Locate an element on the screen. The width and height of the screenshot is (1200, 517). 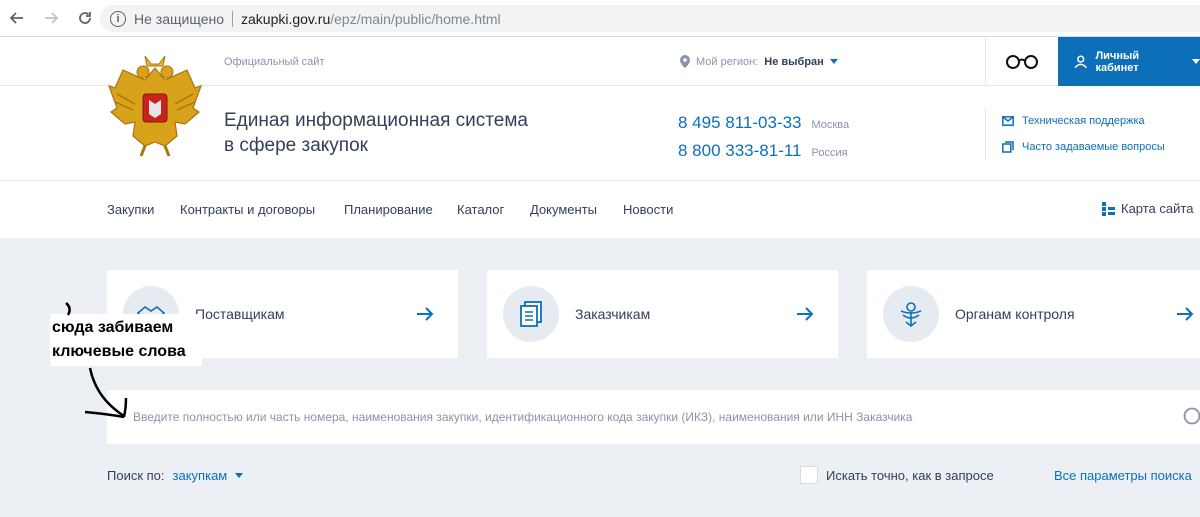
phone-russia: 8 800 333-81-11 Россия is located at coordinates (763, 151).